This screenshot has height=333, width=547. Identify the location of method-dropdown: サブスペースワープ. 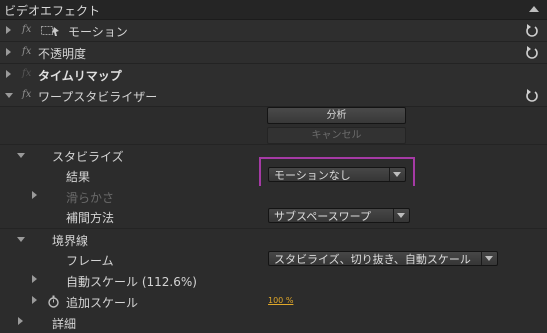
(339, 215).